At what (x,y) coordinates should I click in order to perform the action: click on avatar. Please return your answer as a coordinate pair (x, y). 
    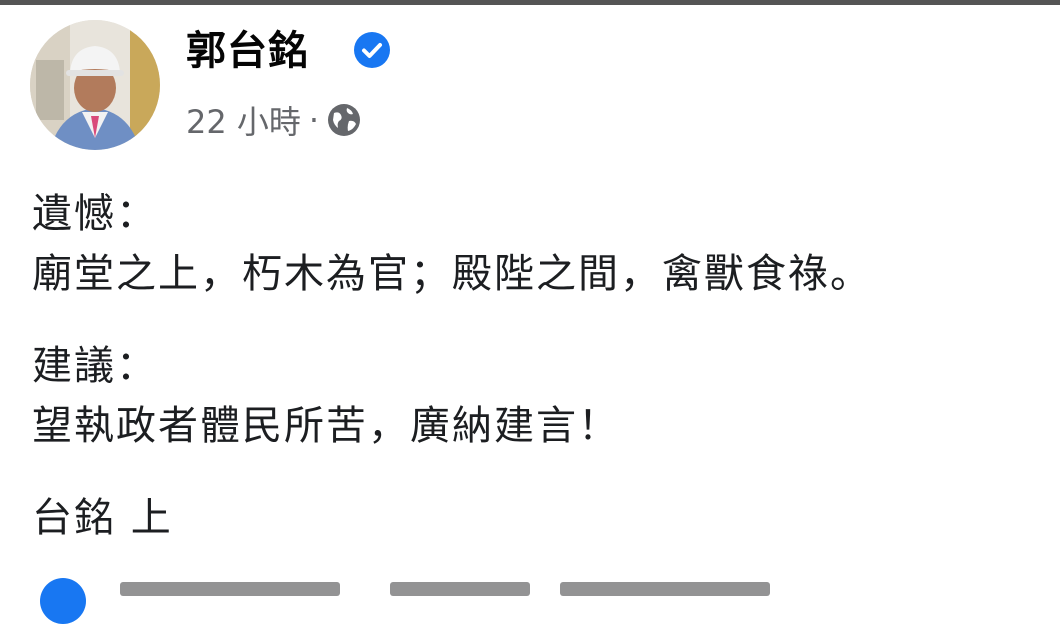
    Looking at the image, I should click on (95, 85).